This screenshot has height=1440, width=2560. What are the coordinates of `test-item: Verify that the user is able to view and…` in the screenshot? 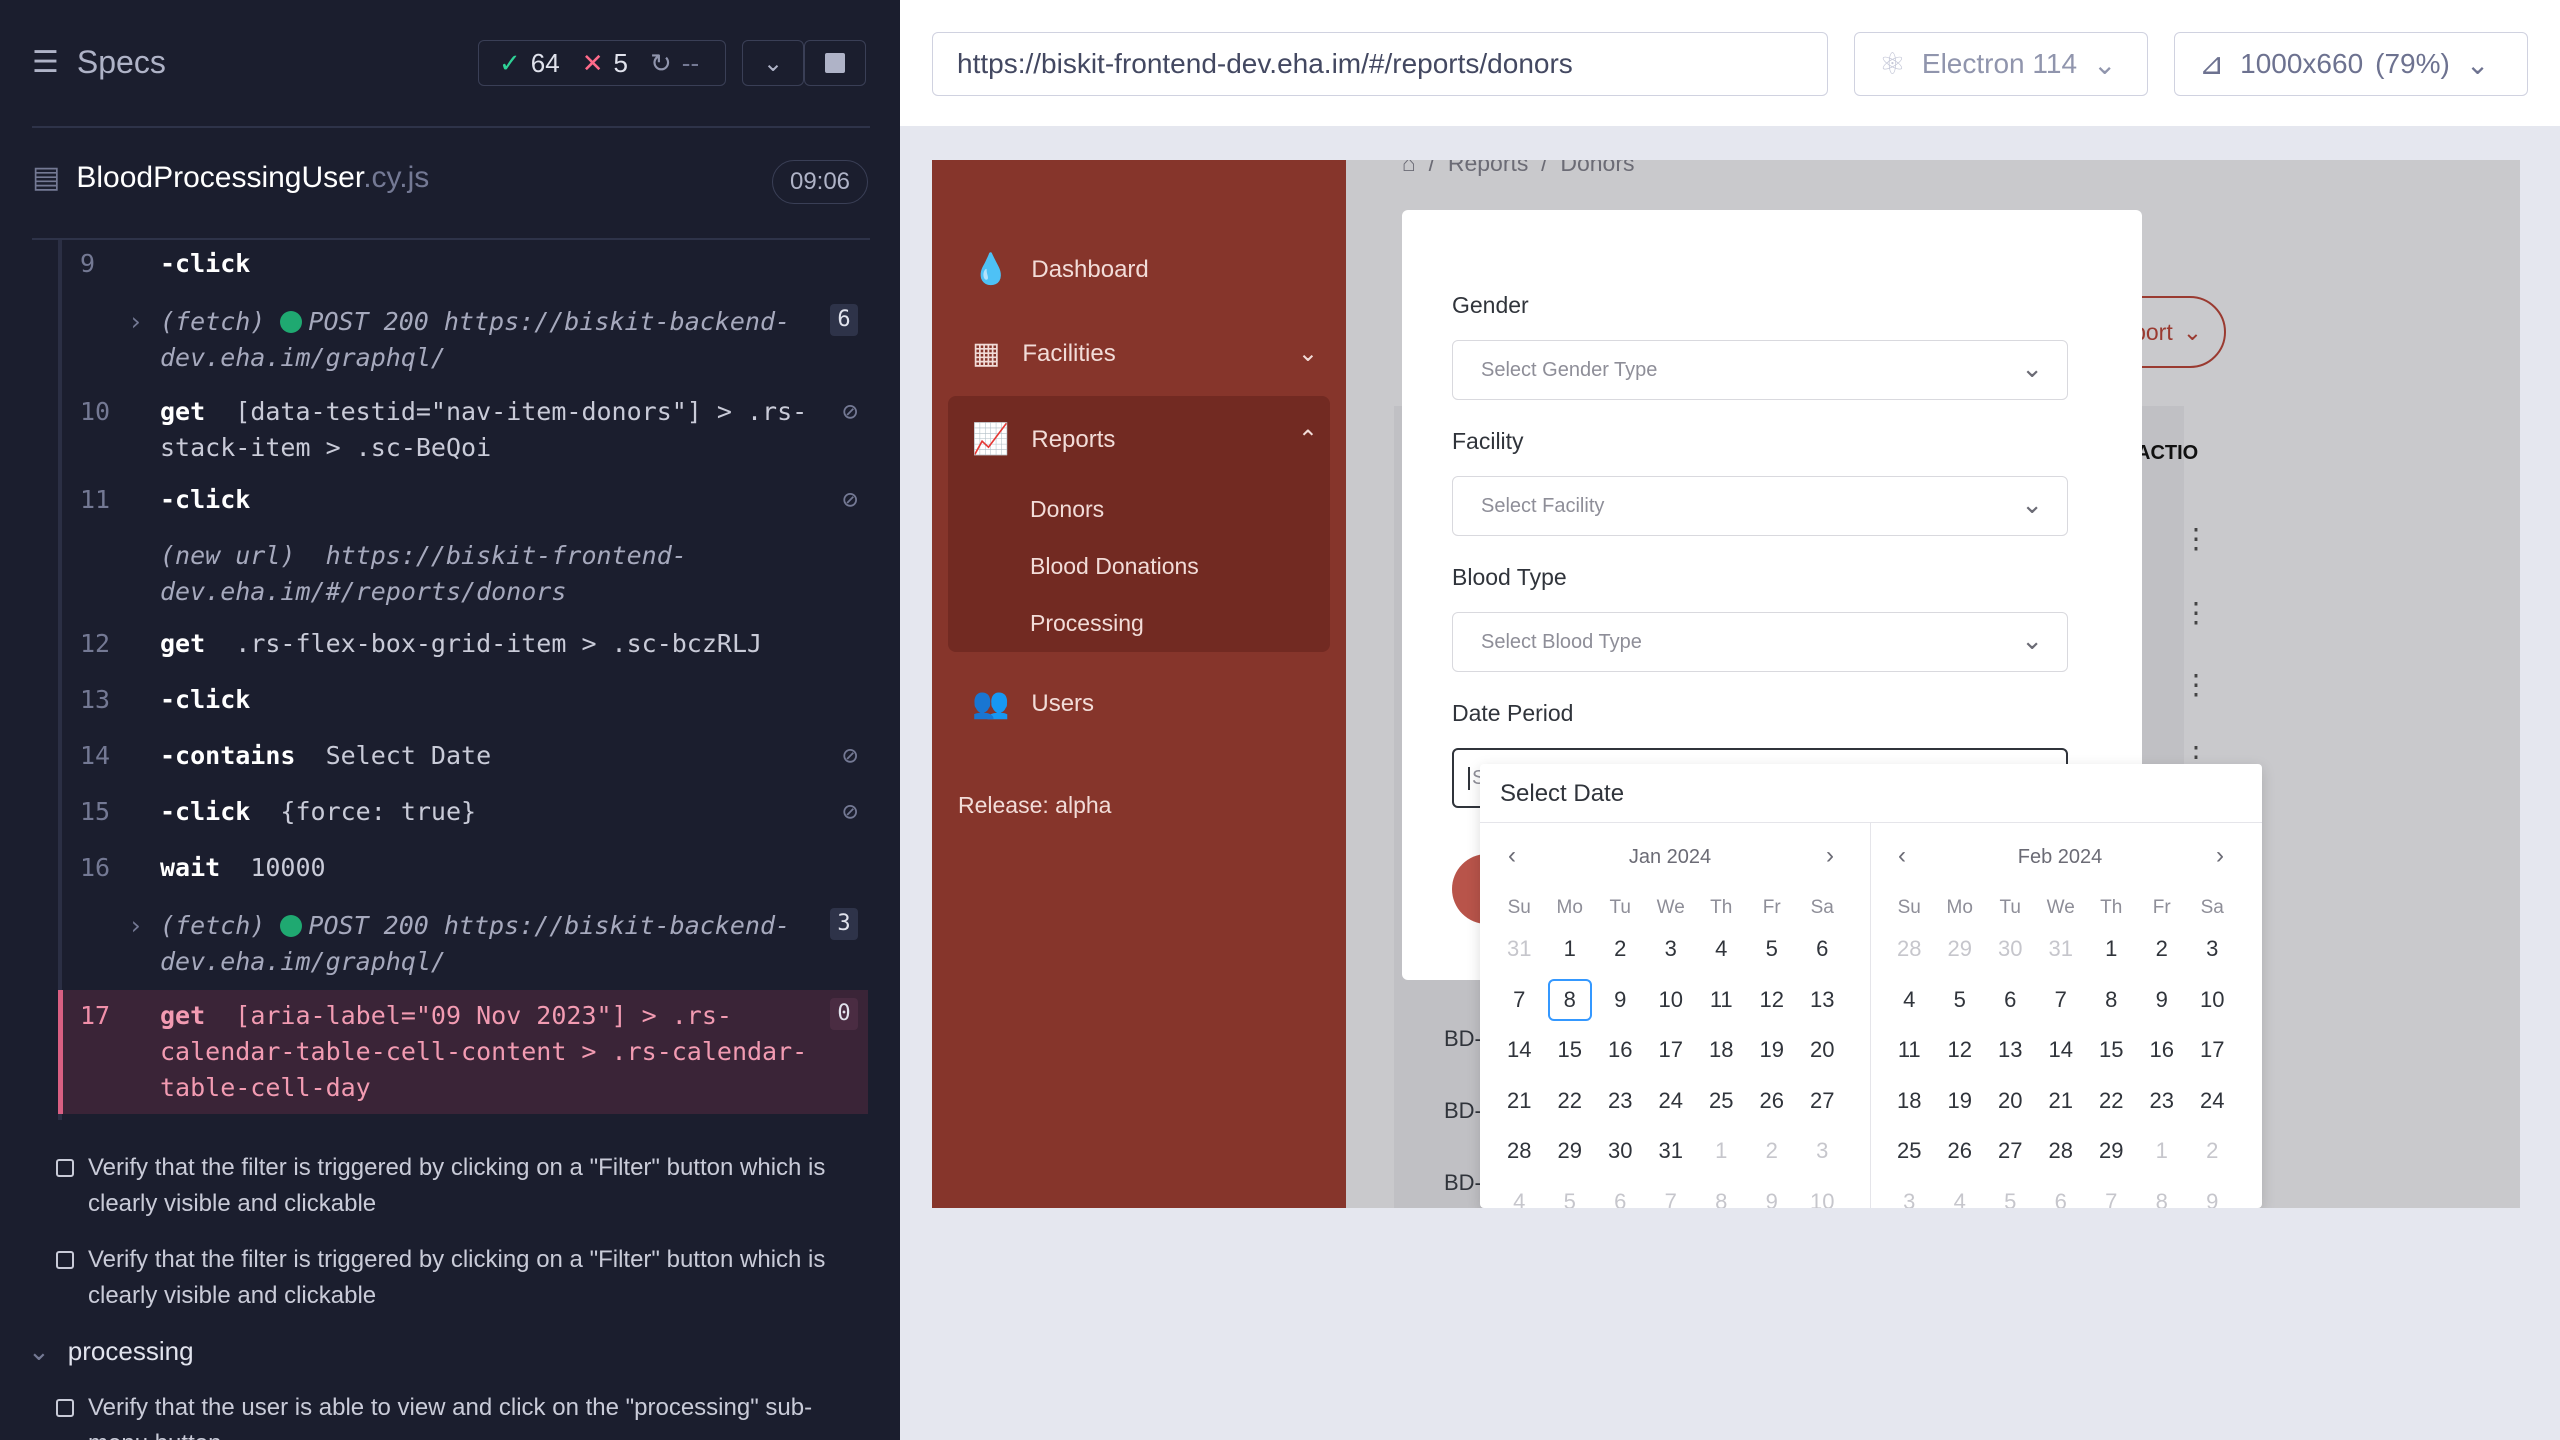 It's located at (456, 1415).